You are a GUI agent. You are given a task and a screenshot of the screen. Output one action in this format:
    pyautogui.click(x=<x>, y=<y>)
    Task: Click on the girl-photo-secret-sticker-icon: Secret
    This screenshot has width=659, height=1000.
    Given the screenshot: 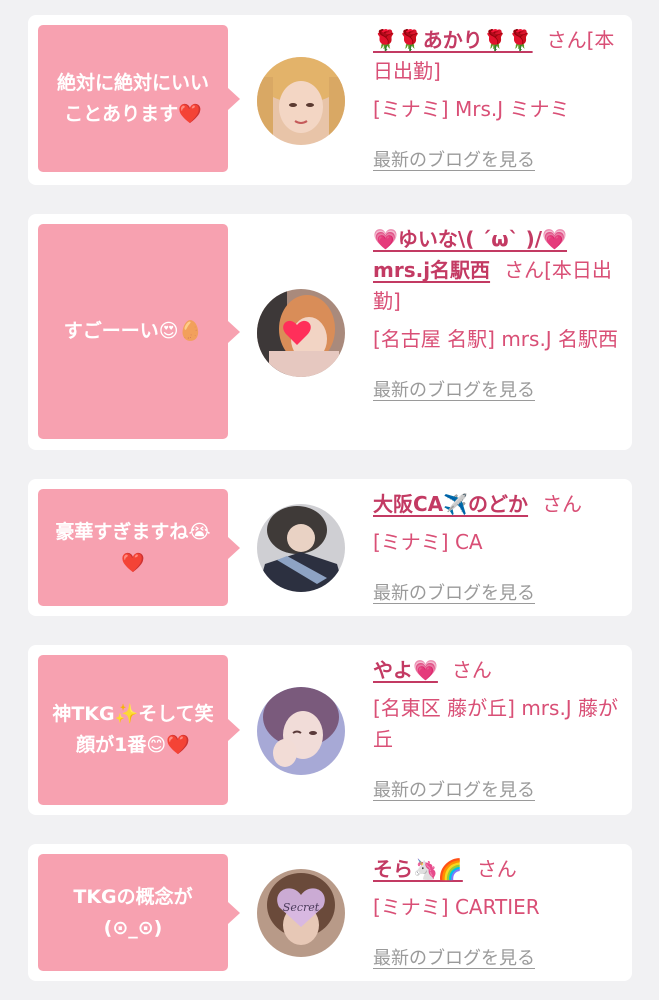 What is the action you would take?
    pyautogui.click(x=301, y=913)
    